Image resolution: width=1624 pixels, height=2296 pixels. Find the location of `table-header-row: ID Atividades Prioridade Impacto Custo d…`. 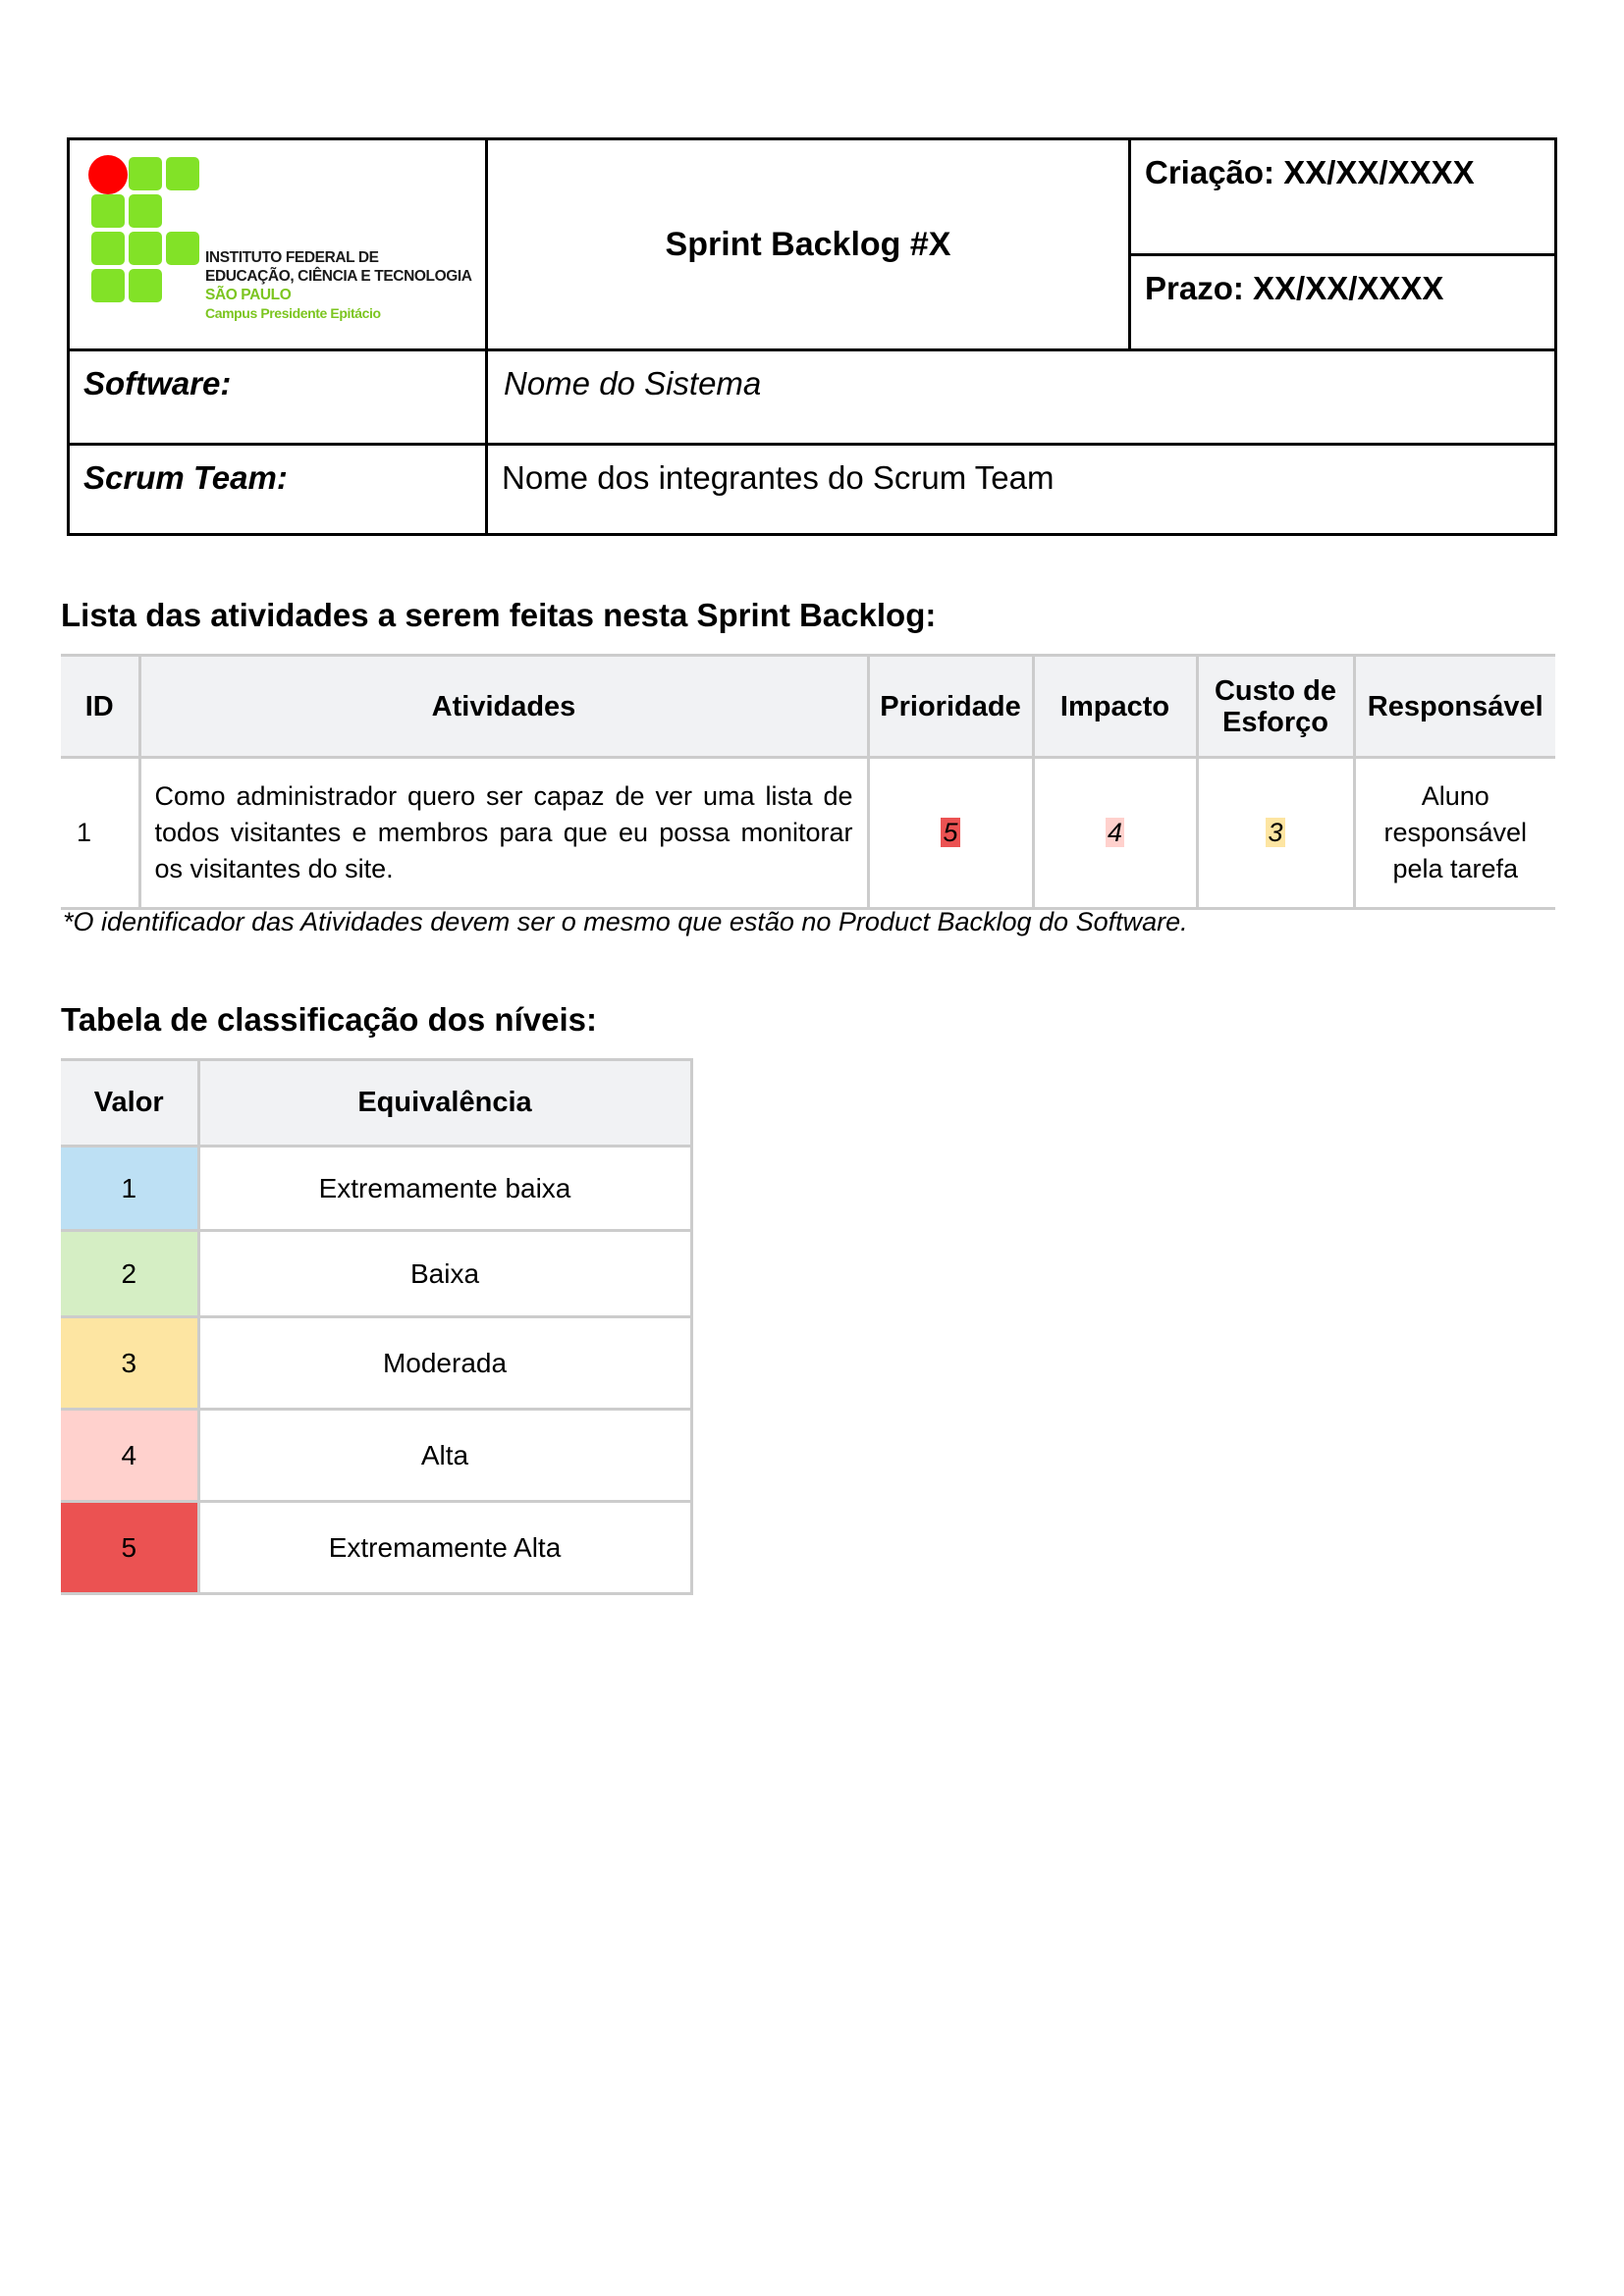

table-header-row: ID Atividades Prioridade Impacto Custo d… is located at coordinates (808, 707).